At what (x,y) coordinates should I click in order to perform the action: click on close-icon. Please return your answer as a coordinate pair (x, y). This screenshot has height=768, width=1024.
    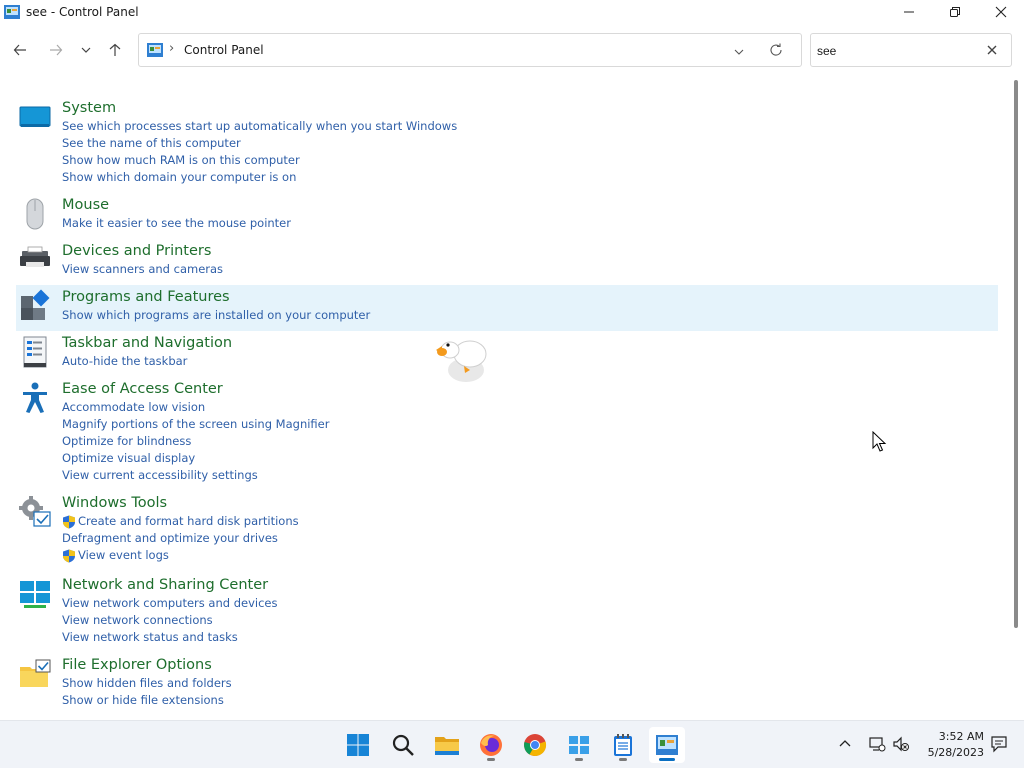
    Looking at the image, I should click on (1001, 12).